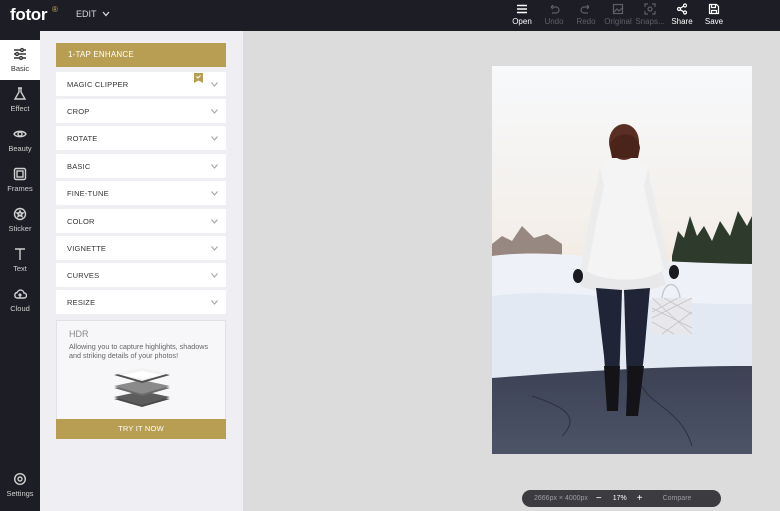  Describe the element at coordinates (141, 84) in the screenshot. I see `section-magic-clipper: MAGIC CLIPPER` at that location.